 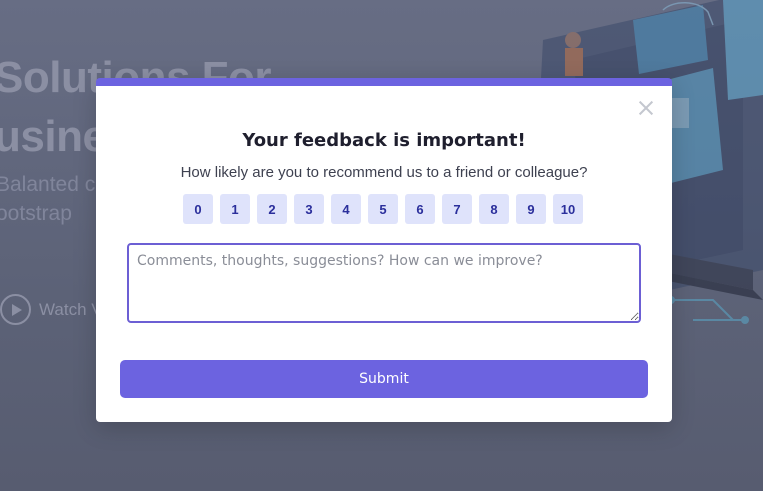 I want to click on score-button-5: 5, so click(x=383, y=209).